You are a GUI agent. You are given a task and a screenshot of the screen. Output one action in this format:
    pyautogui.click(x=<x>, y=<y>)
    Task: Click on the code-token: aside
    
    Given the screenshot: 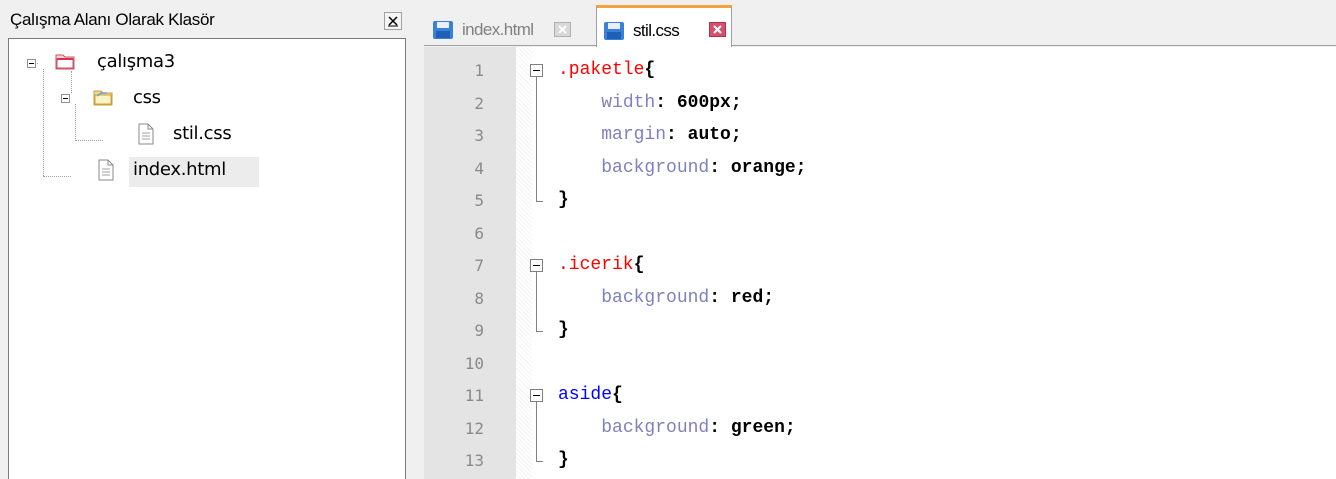 What is the action you would take?
    pyautogui.click(x=585, y=395)
    